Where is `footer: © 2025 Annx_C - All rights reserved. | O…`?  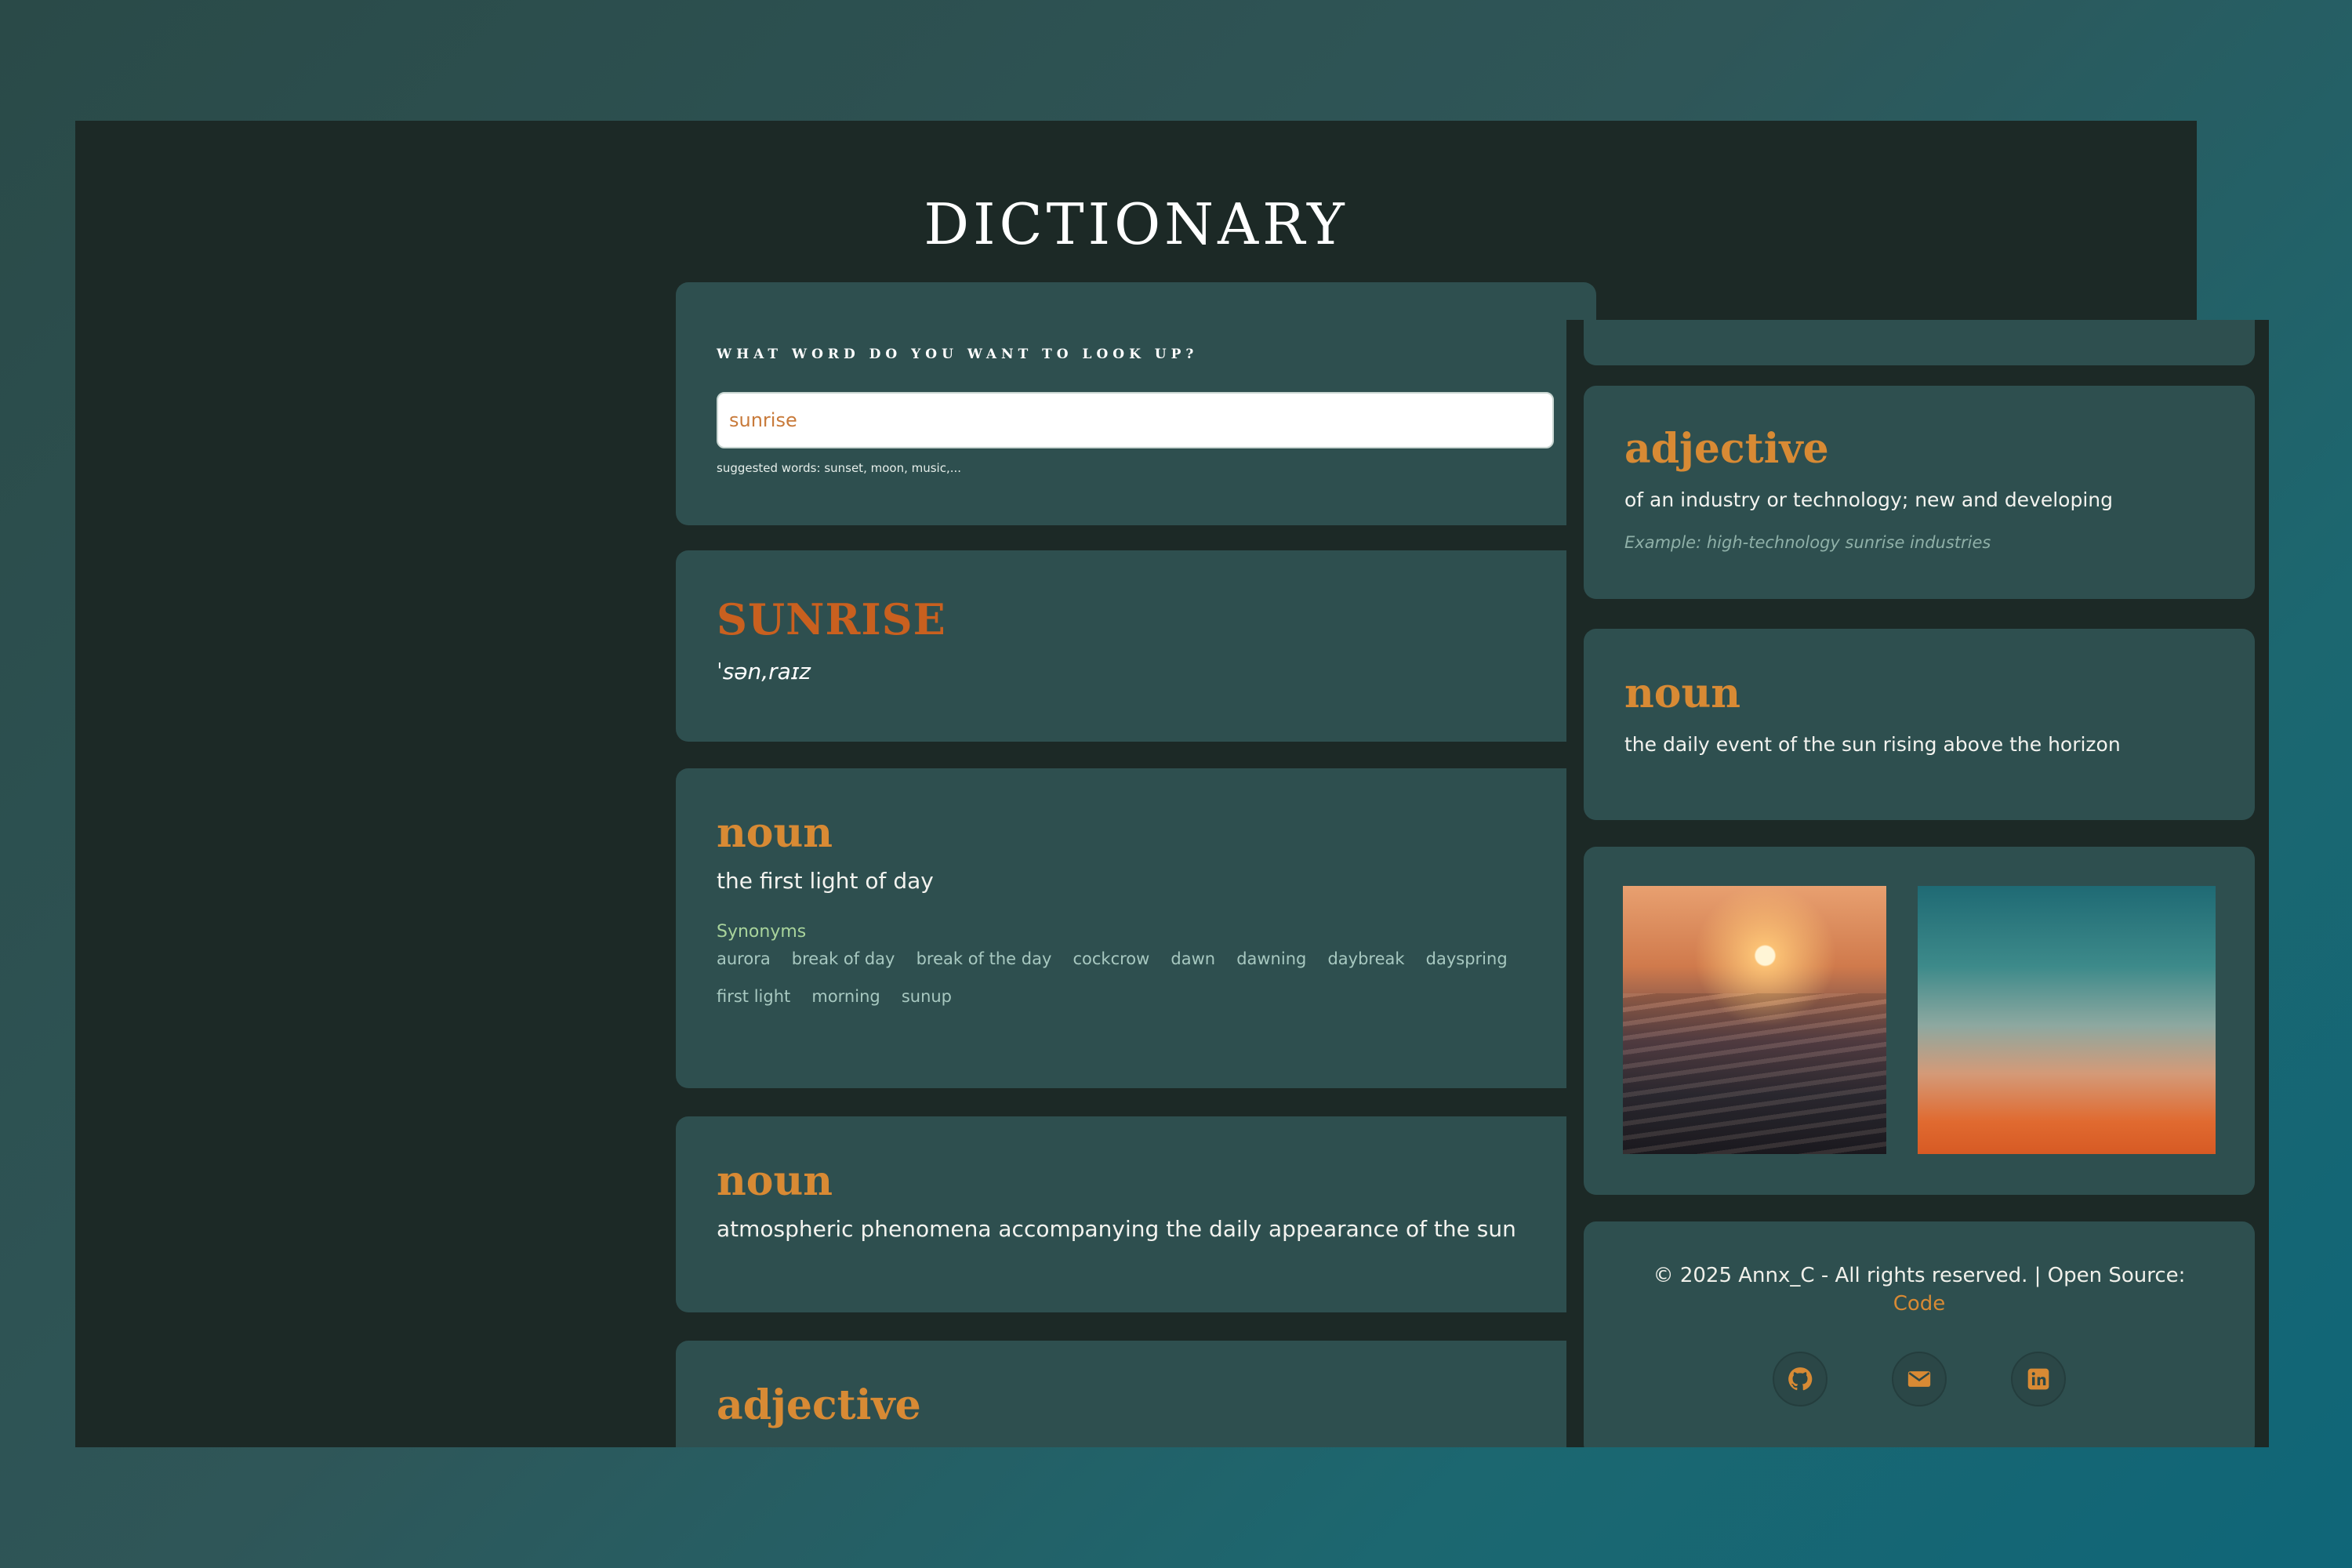
footer: © 2025 Annx_C - All rights reserved. | O… is located at coordinates (1920, 1334).